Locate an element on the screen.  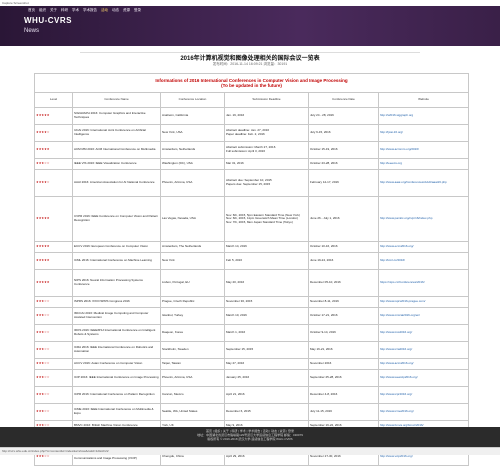
conference-date-cell: July 9-15, 2016 is located at coordinates (343, 133).